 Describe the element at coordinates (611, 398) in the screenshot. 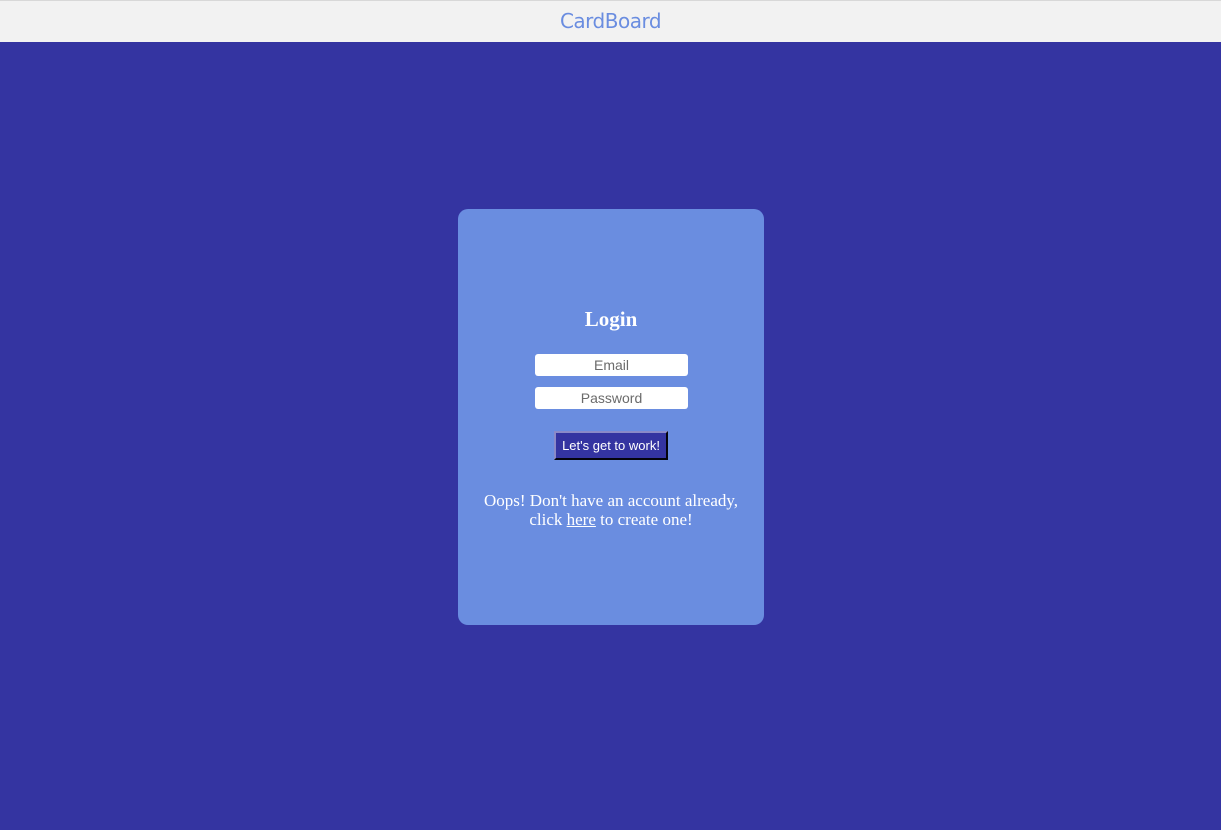

I see `password-field` at that location.